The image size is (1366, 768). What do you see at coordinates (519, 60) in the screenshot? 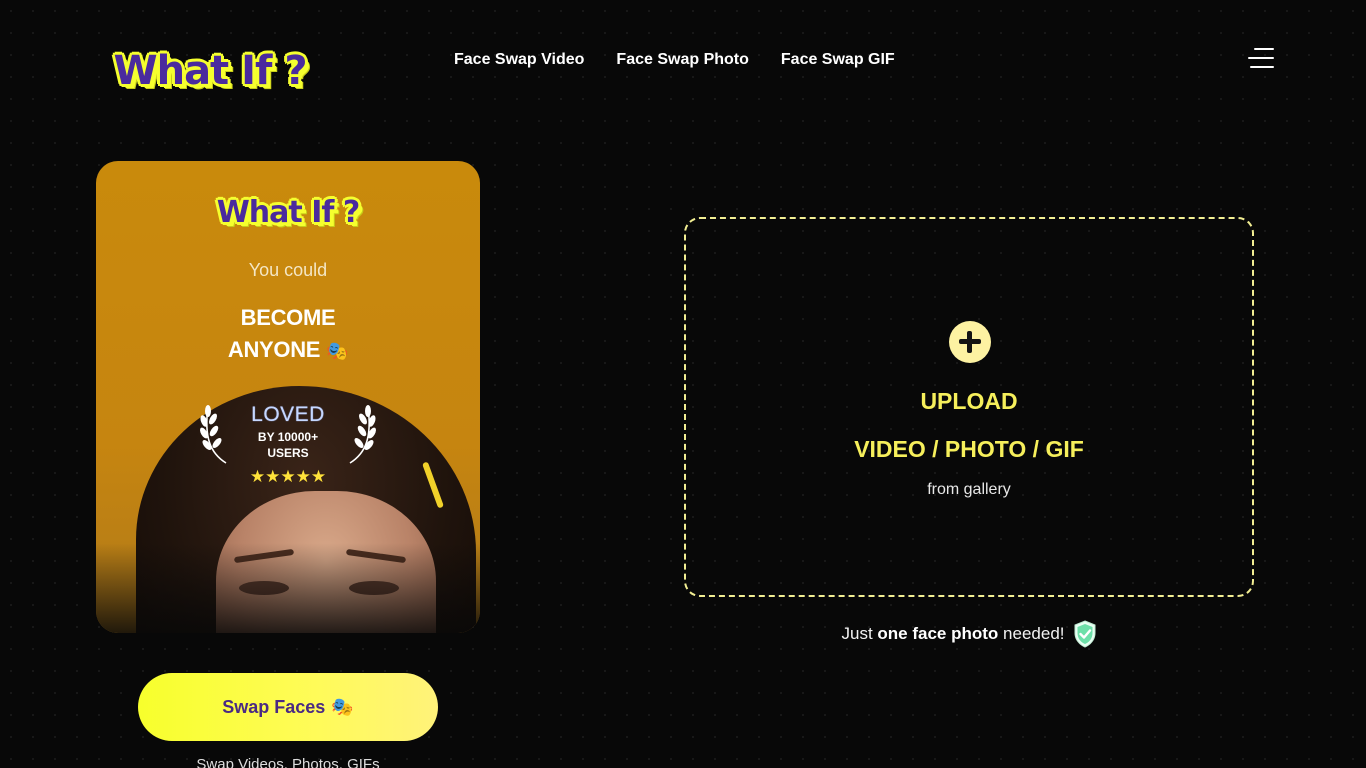
I see `nav-face-swap-video: Face Swap Video` at bounding box center [519, 60].